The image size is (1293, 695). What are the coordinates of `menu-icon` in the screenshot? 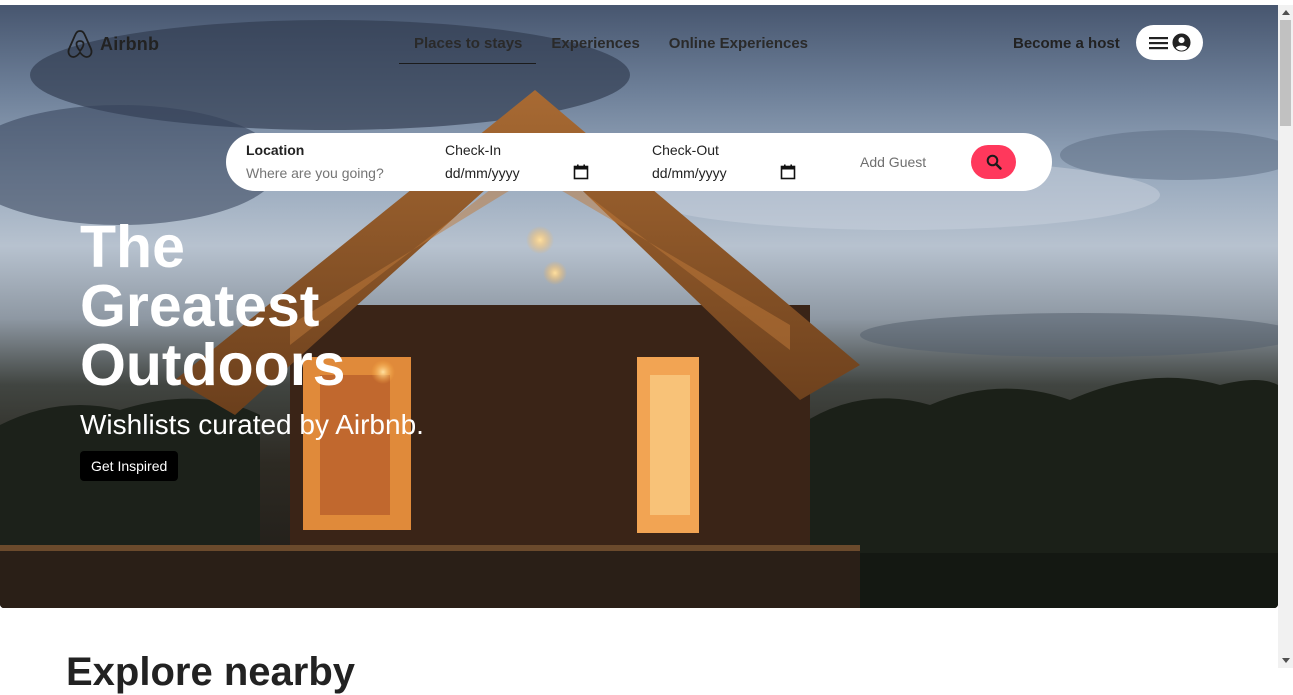 It's located at (1158, 42).